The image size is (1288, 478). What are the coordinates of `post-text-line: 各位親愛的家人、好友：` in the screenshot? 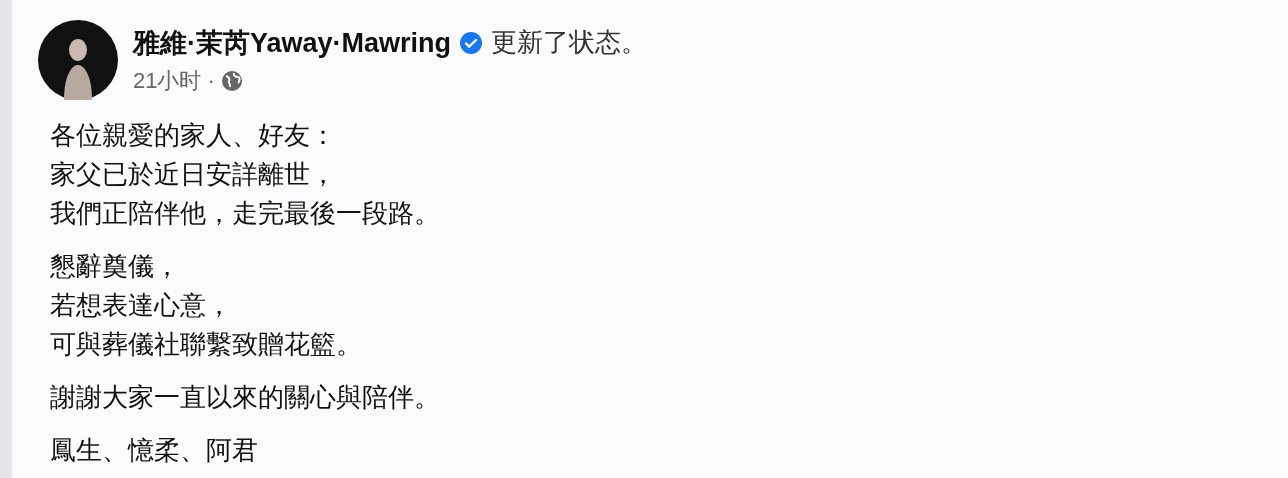 It's located at (193, 135).